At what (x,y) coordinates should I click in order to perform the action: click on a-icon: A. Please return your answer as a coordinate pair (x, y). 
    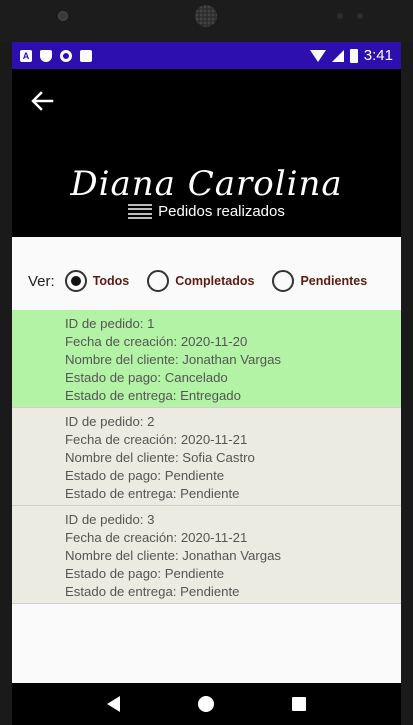
    Looking at the image, I should click on (26, 55).